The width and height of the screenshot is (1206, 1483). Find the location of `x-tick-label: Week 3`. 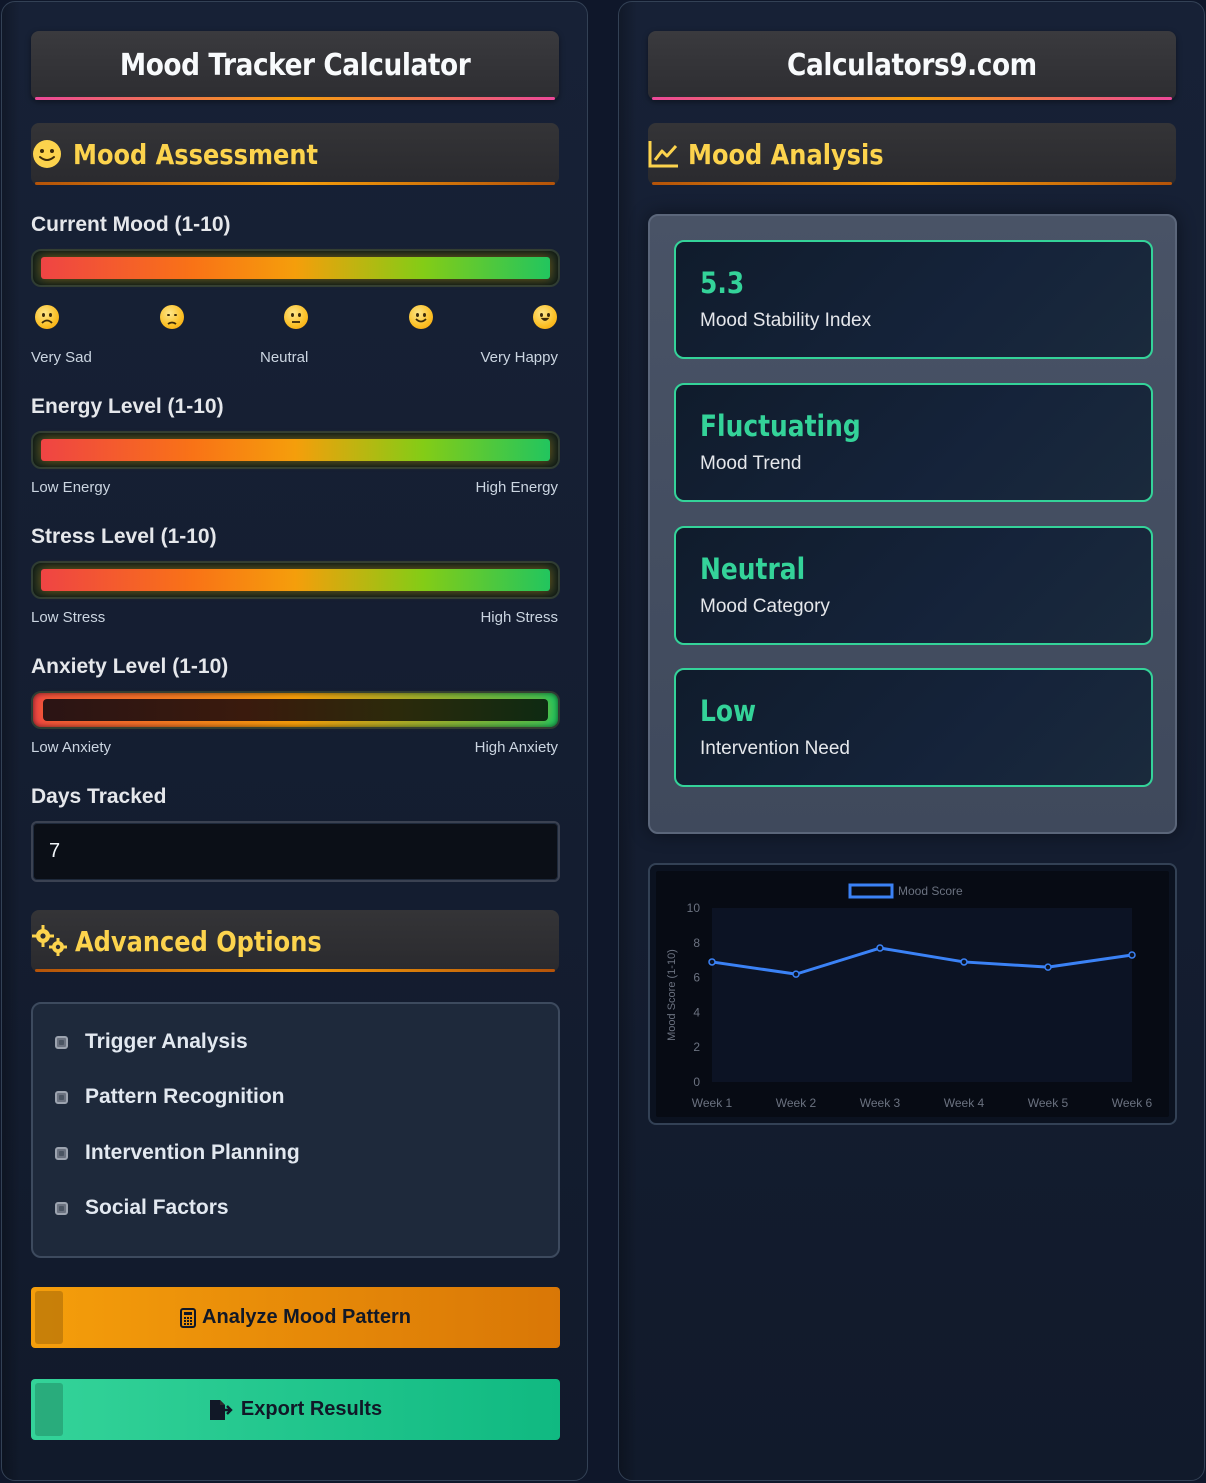

x-tick-label: Week 3 is located at coordinates (880, 1103).